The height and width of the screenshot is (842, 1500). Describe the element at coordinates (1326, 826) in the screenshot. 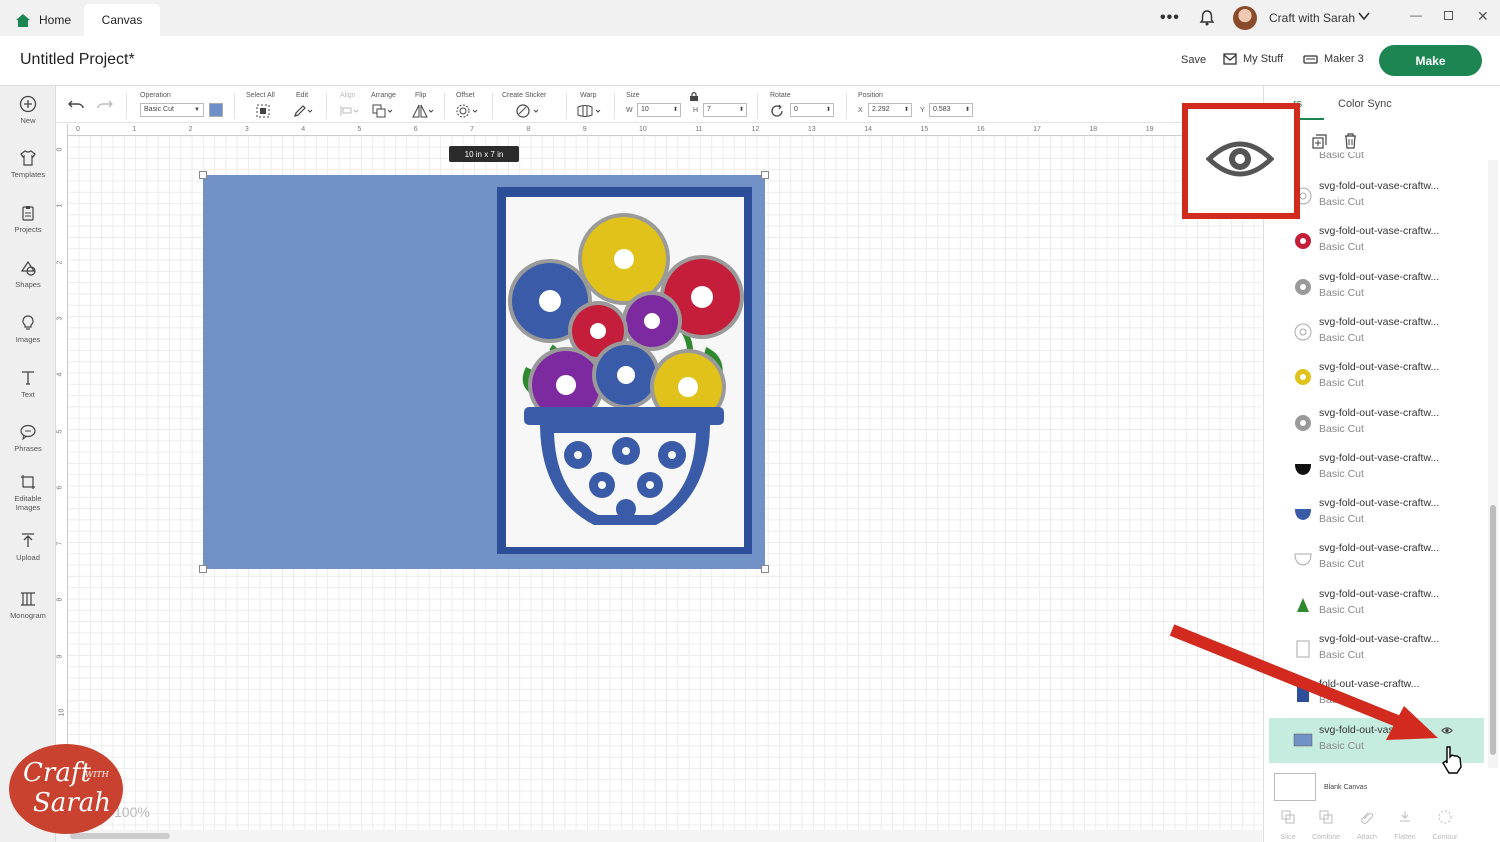

I see `combine-button: Combine` at that location.